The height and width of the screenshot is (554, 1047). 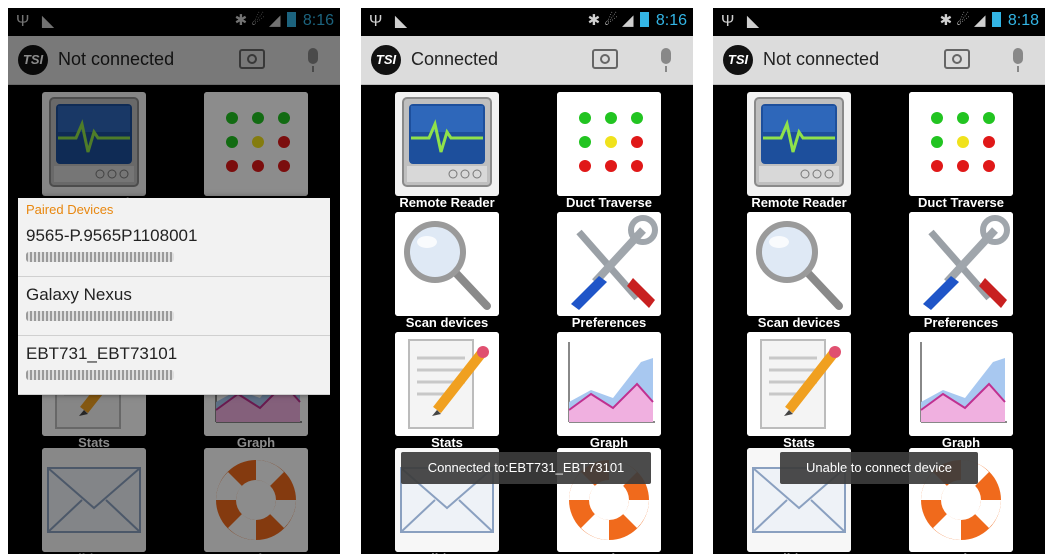 I want to click on action-bar: TSI Not connected, so click(x=879, y=60).